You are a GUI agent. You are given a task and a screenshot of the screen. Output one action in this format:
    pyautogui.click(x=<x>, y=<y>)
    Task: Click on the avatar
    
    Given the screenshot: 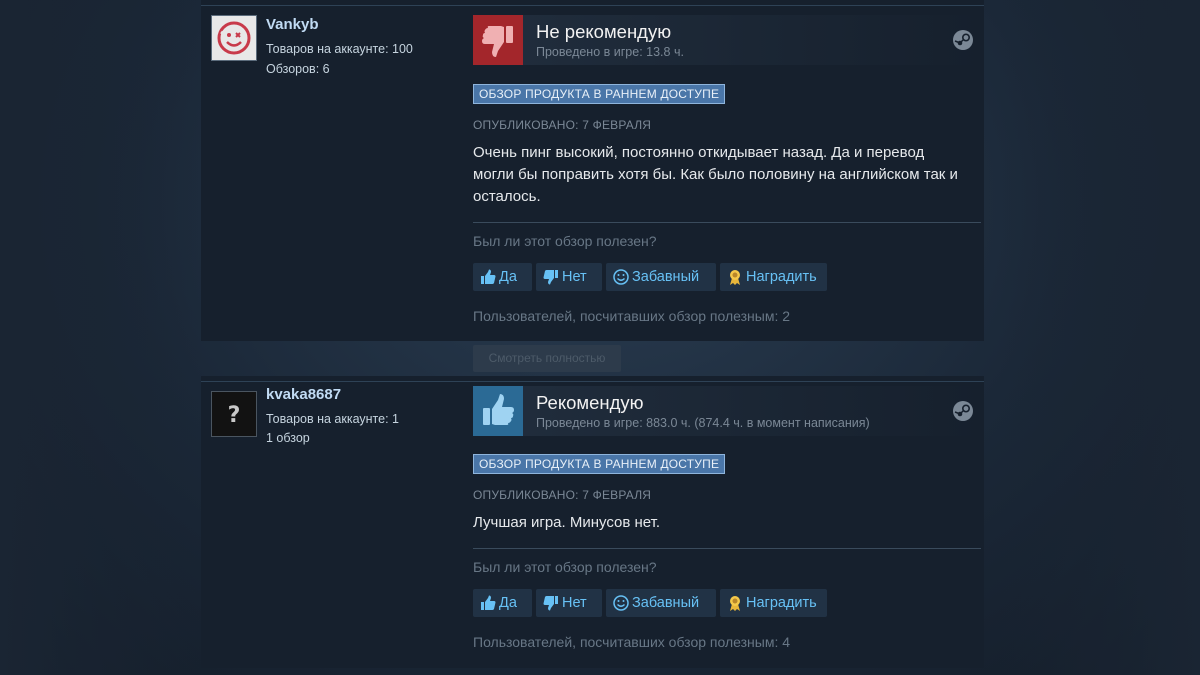 What is the action you would take?
    pyautogui.click(x=234, y=38)
    